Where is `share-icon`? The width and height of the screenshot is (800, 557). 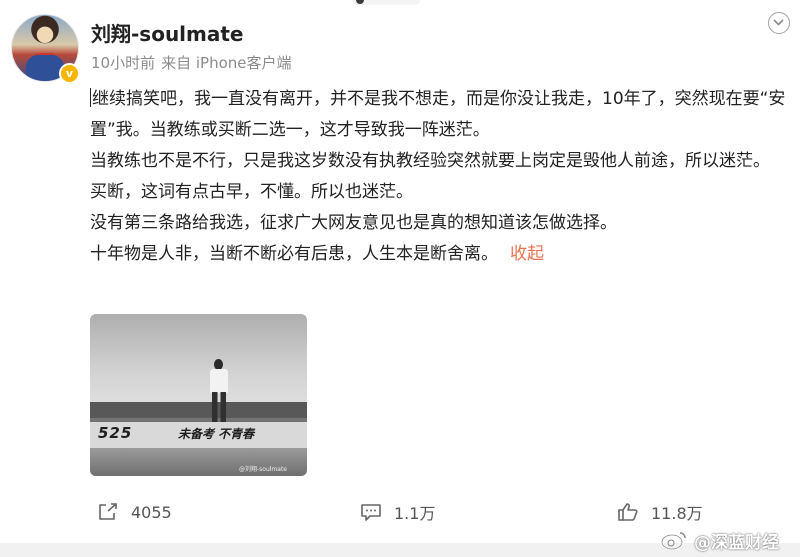
share-icon is located at coordinates (108, 511).